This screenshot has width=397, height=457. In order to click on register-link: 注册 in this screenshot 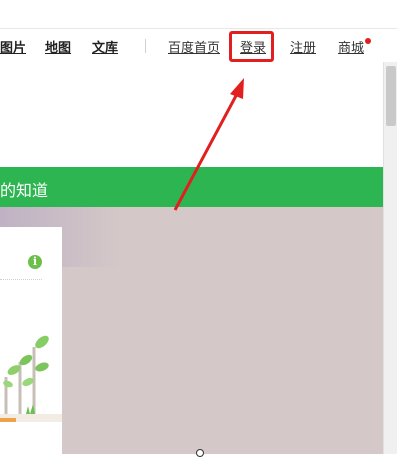, I will do `click(303, 46)`.